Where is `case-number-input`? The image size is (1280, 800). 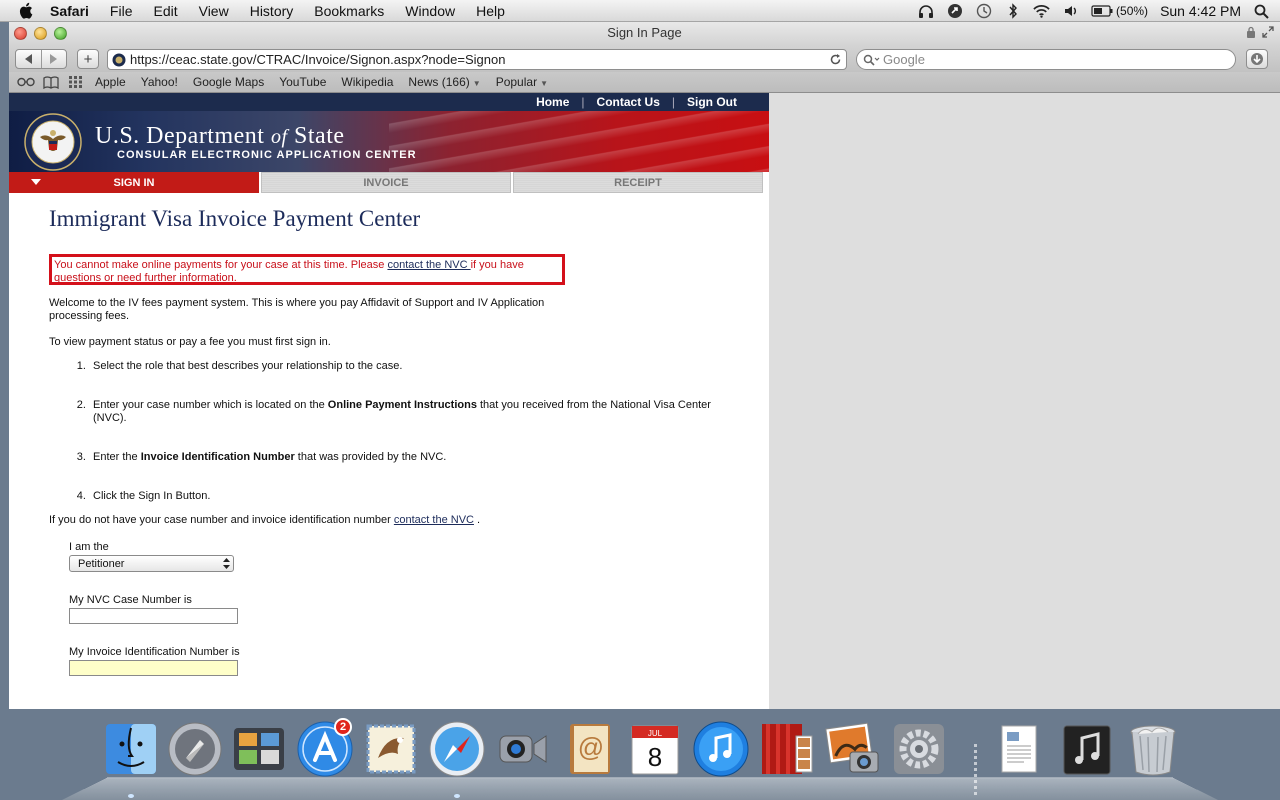 case-number-input is located at coordinates (153, 616).